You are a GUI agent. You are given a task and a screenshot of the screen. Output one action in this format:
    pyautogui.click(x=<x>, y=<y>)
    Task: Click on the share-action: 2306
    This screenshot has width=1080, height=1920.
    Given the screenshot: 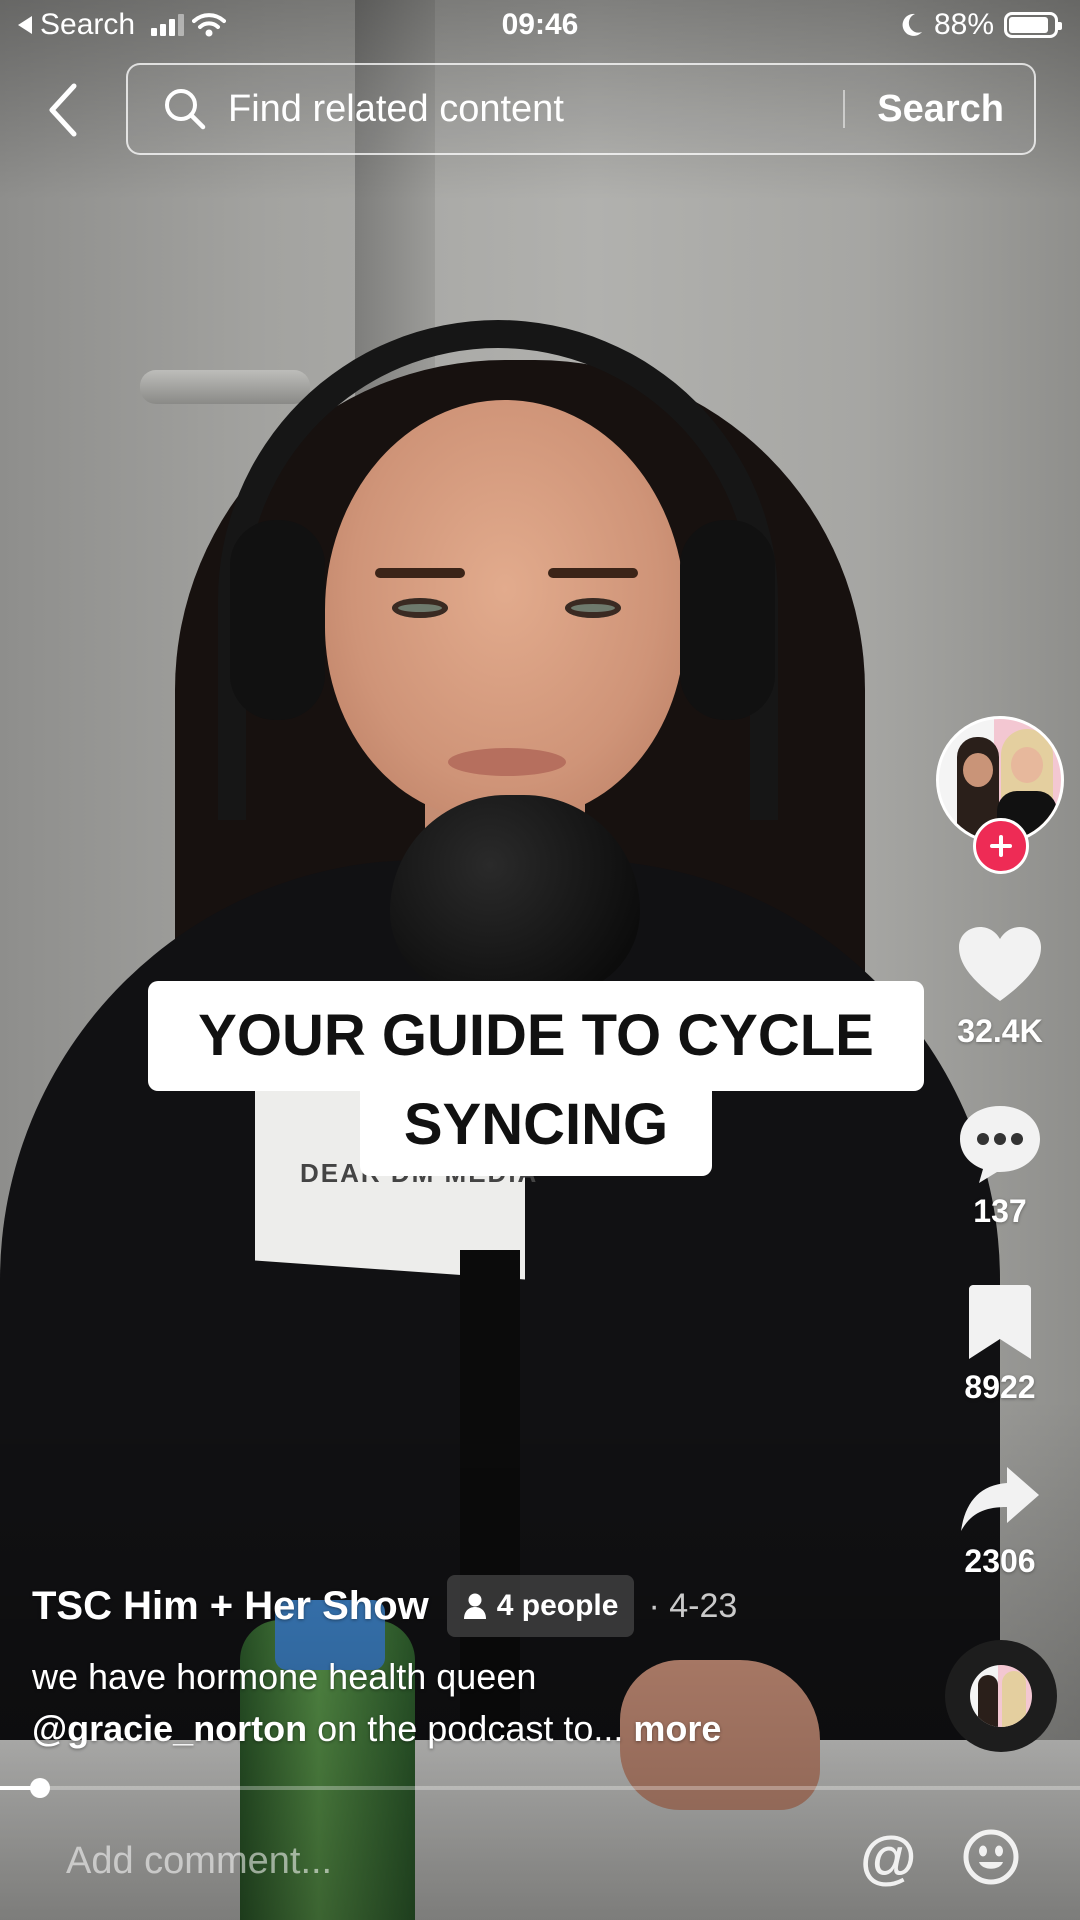 What is the action you would take?
    pyautogui.click(x=1000, y=1521)
    